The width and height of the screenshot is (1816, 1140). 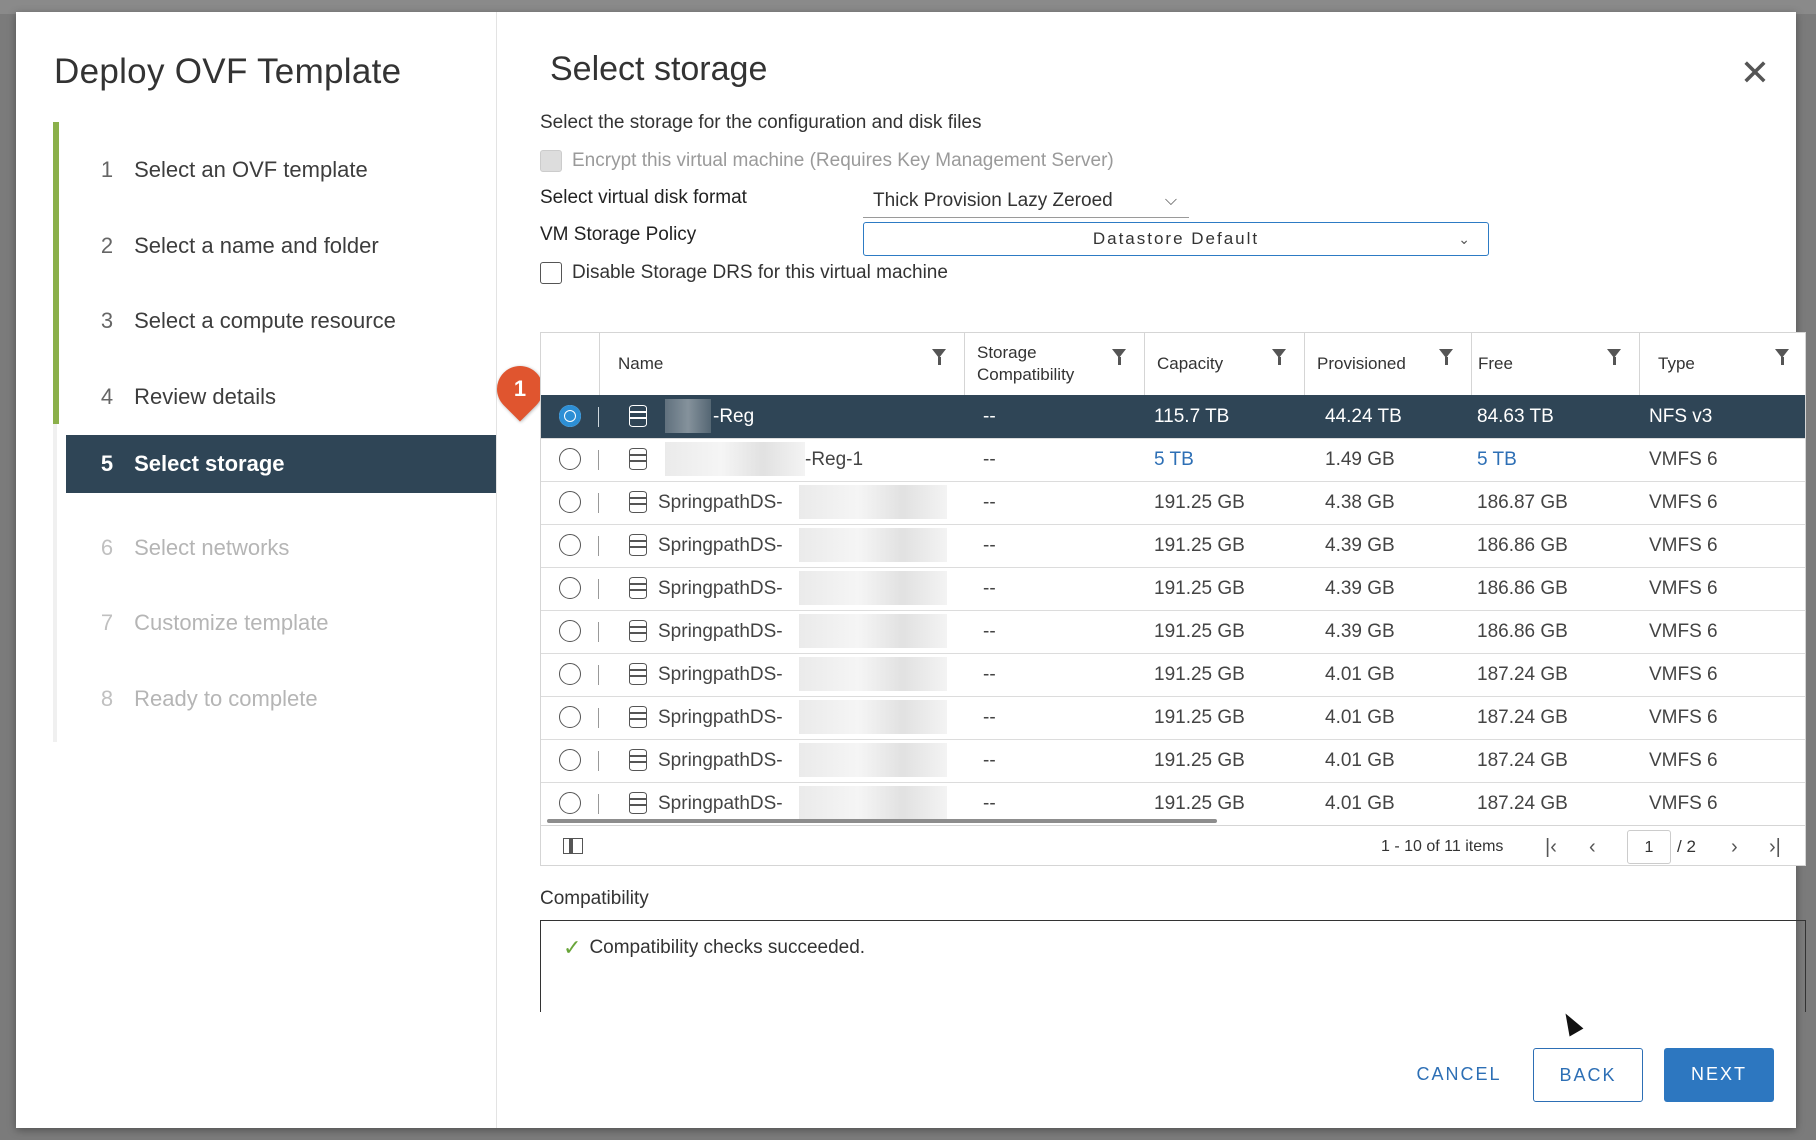 I want to click on header-capacity: Capacity, so click(x=1224, y=364).